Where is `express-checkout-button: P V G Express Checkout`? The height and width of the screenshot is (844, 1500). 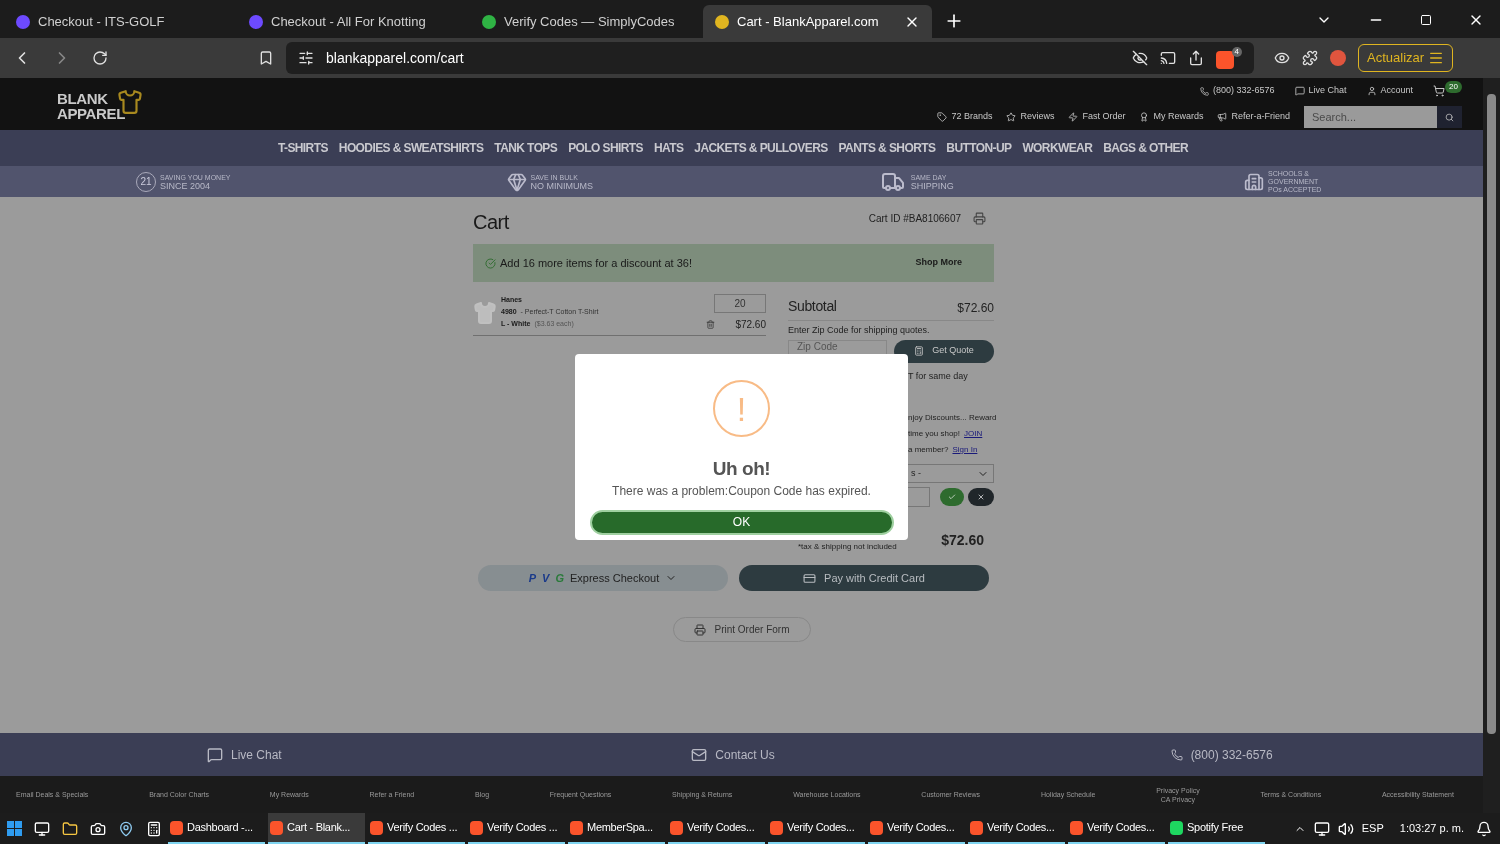
express-checkout-button: P V G Express Checkout is located at coordinates (603, 578).